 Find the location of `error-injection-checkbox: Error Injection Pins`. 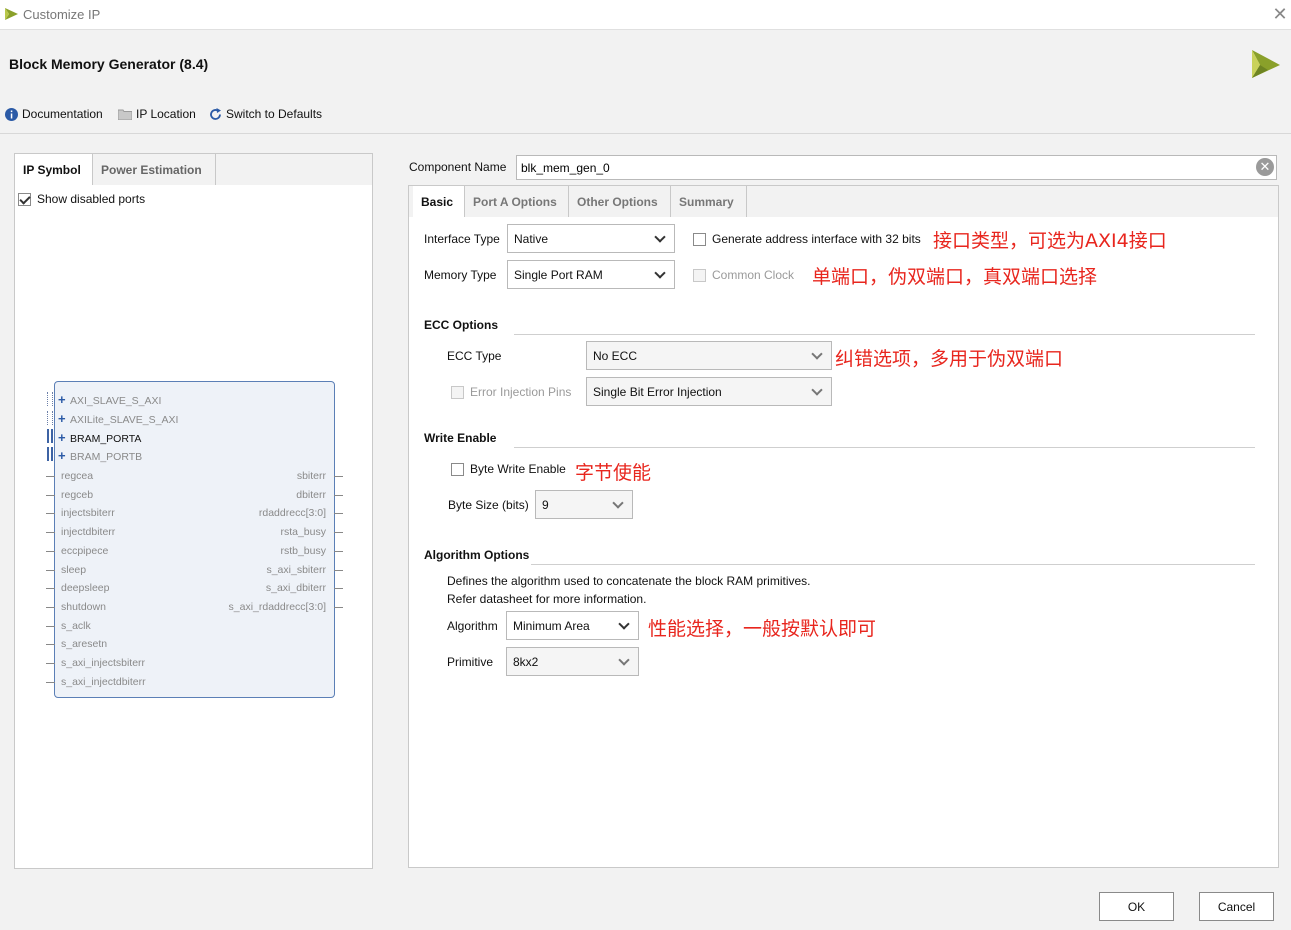

error-injection-checkbox: Error Injection Pins is located at coordinates (511, 392).